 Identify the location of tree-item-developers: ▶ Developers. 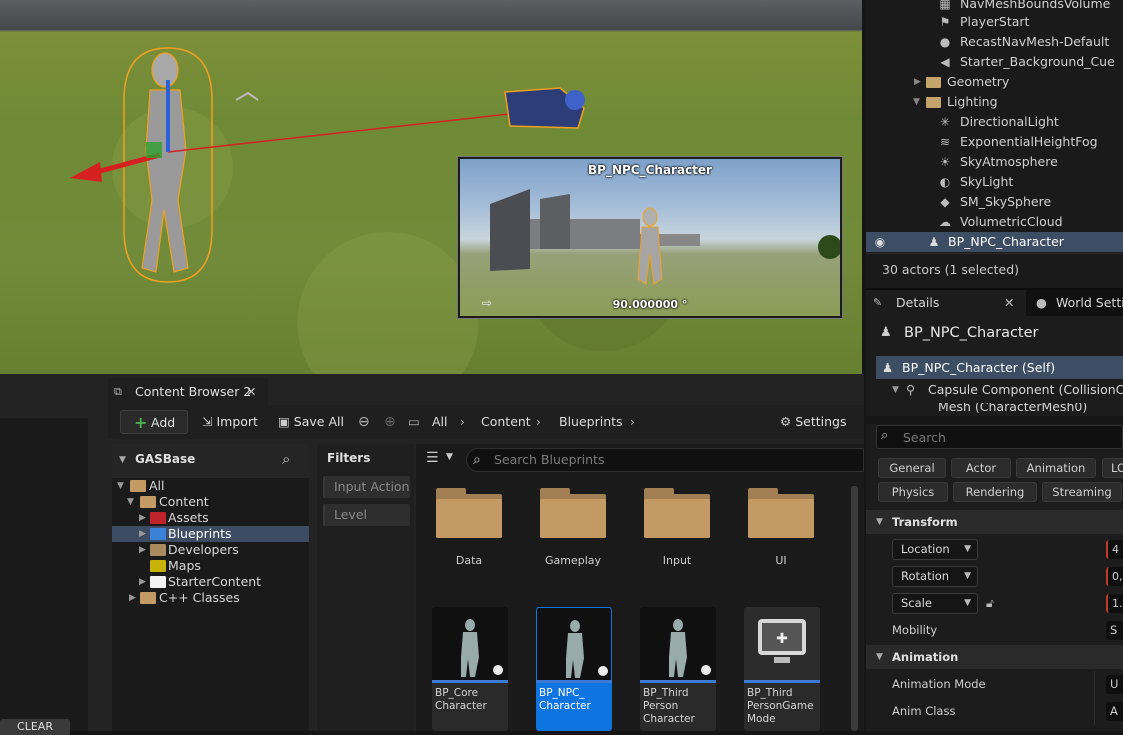
(210, 550).